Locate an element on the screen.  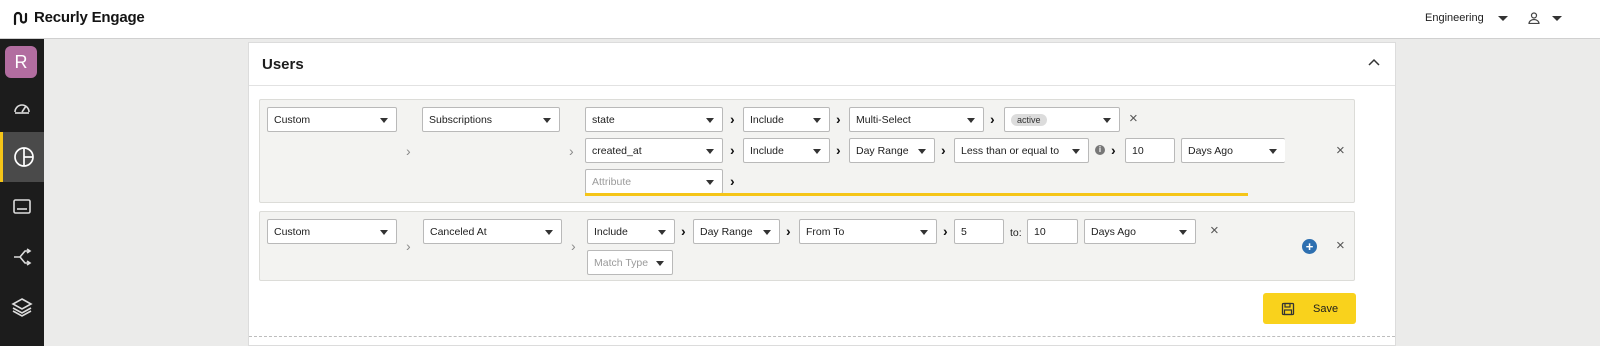
select-placeholder: Match Type is located at coordinates (621, 262).